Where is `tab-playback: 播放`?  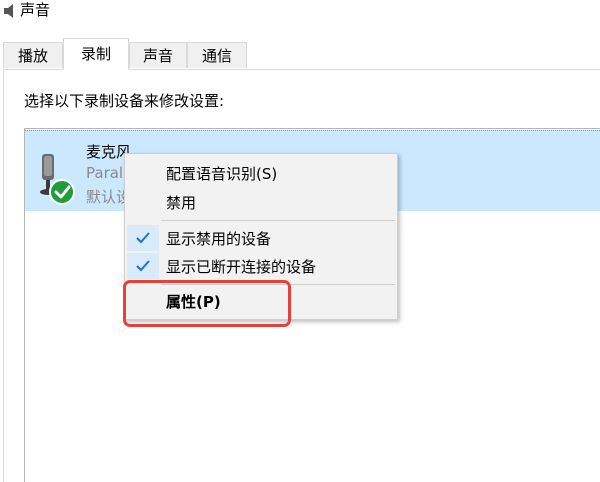
tab-playback: 播放 is located at coordinates (33, 55).